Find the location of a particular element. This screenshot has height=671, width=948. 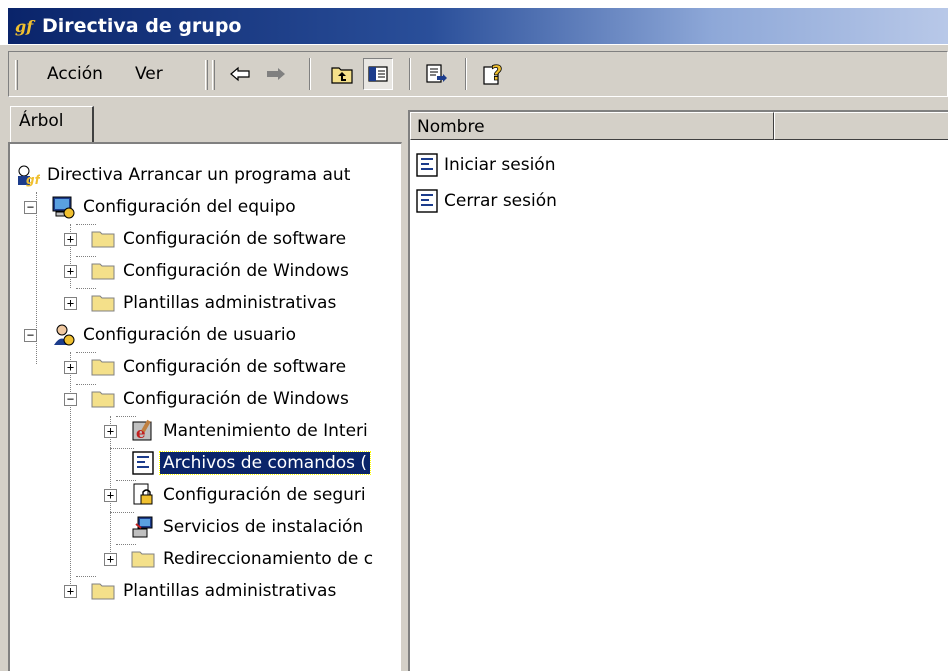

list-item-label: Iniciar sesión is located at coordinates (500, 165).